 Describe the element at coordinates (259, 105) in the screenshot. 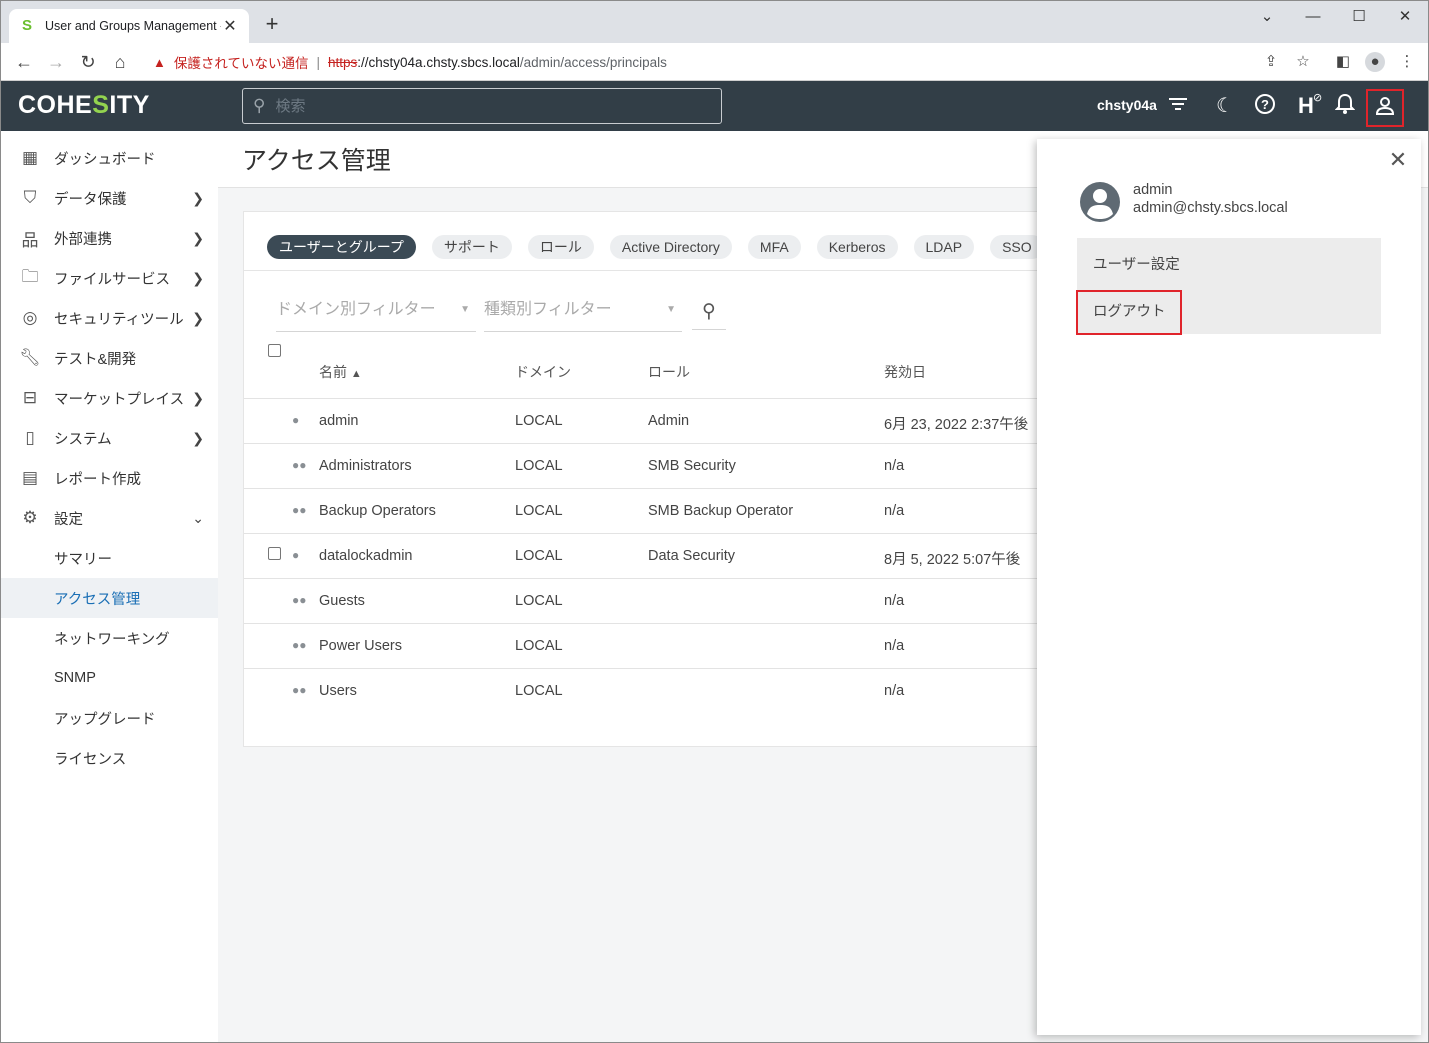

I see `search-icon: ⚲` at that location.